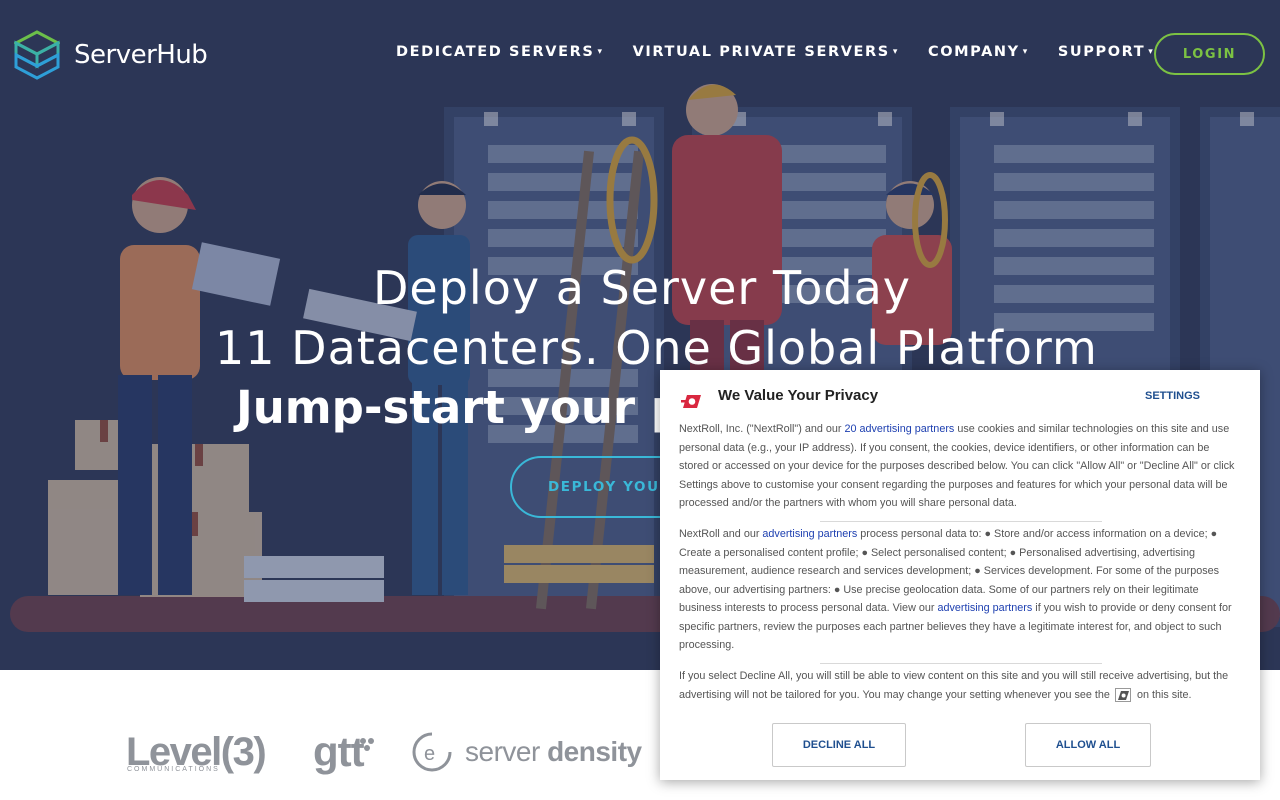 Image resolution: width=1280 pixels, height=800 pixels. What do you see at coordinates (502, 751) in the screenshot?
I see `server-density-light: server` at bounding box center [502, 751].